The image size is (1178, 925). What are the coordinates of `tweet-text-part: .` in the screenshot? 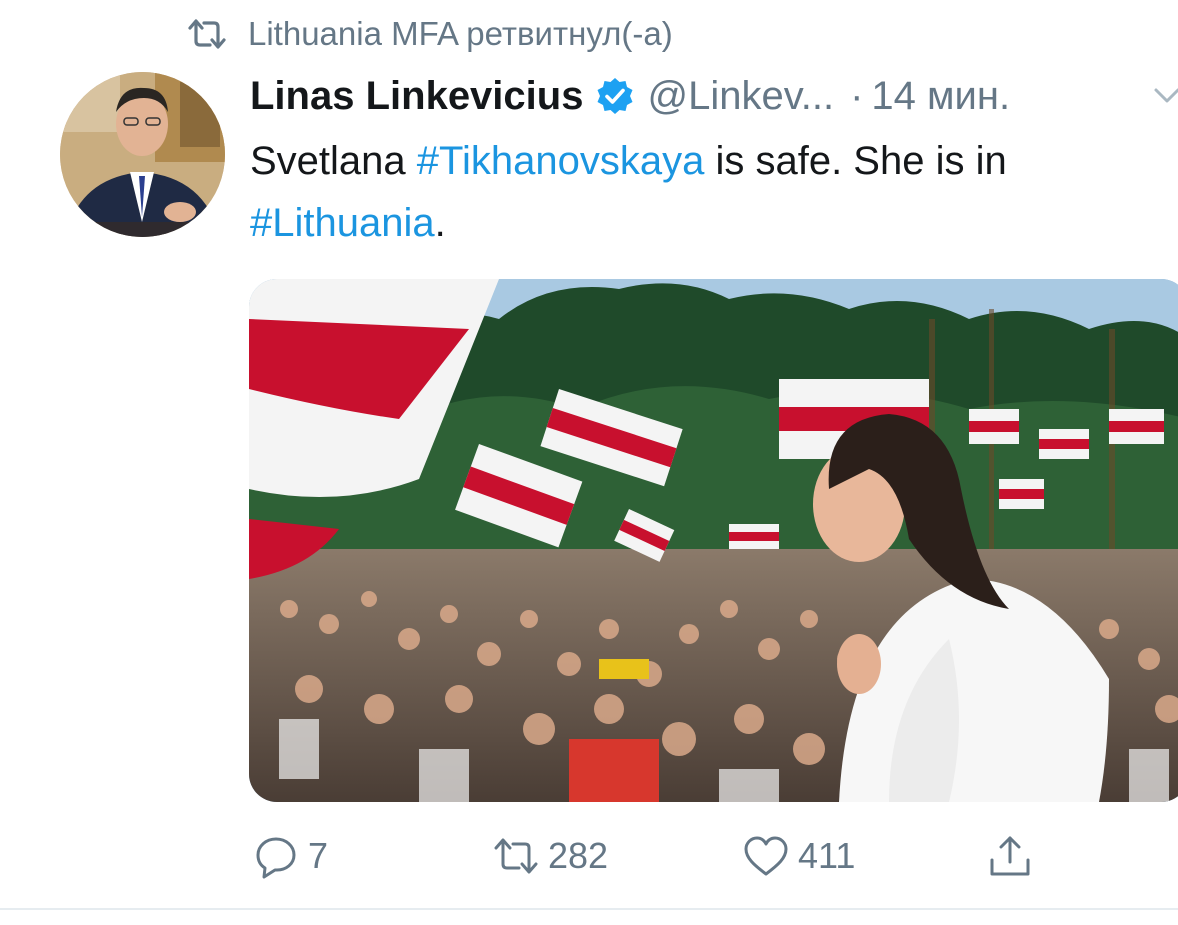 It's located at (440, 223).